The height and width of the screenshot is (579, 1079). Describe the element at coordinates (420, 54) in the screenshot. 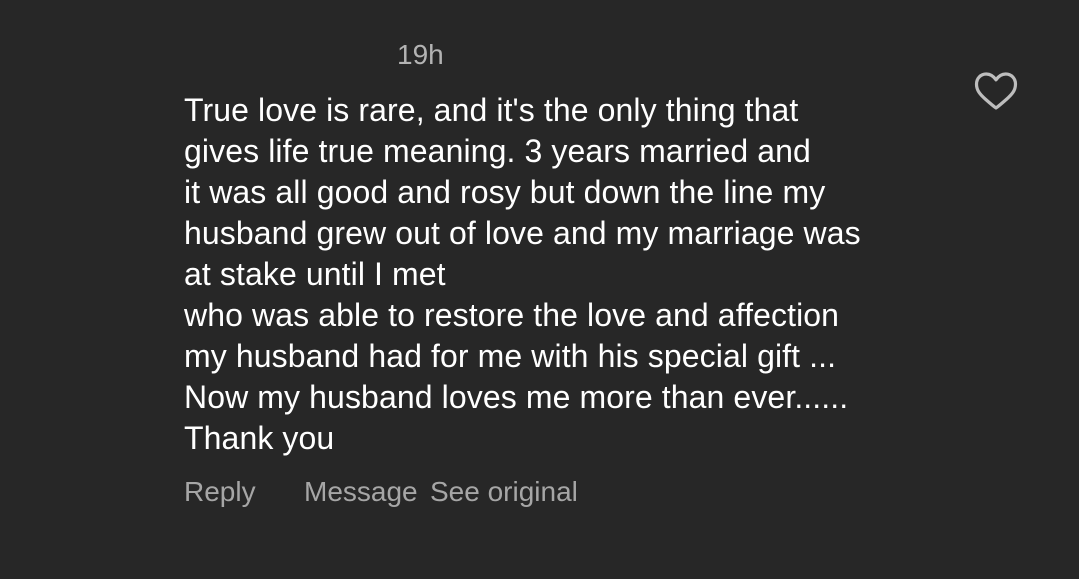

I see `comment-timestamp: 19h` at that location.